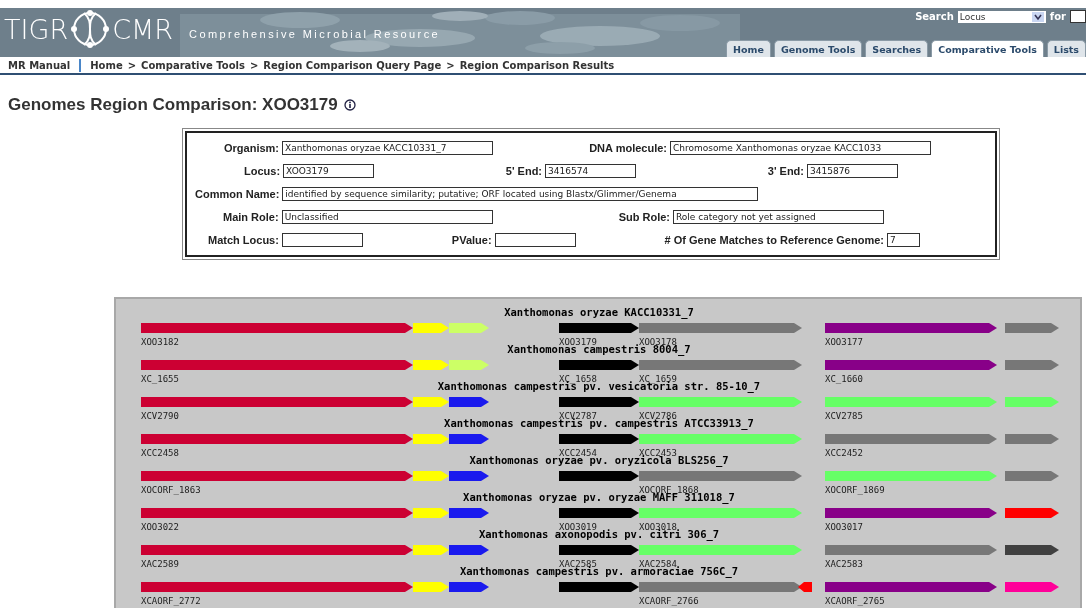  Describe the element at coordinates (471, 239) in the screenshot. I see `field-label: PValue:` at that location.